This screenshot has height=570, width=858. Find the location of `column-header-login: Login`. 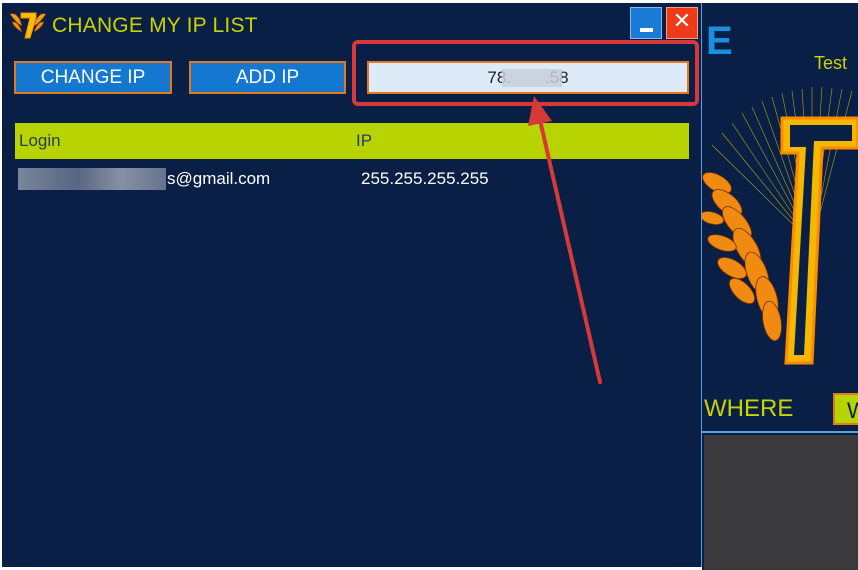

column-header-login: Login is located at coordinates (40, 141).